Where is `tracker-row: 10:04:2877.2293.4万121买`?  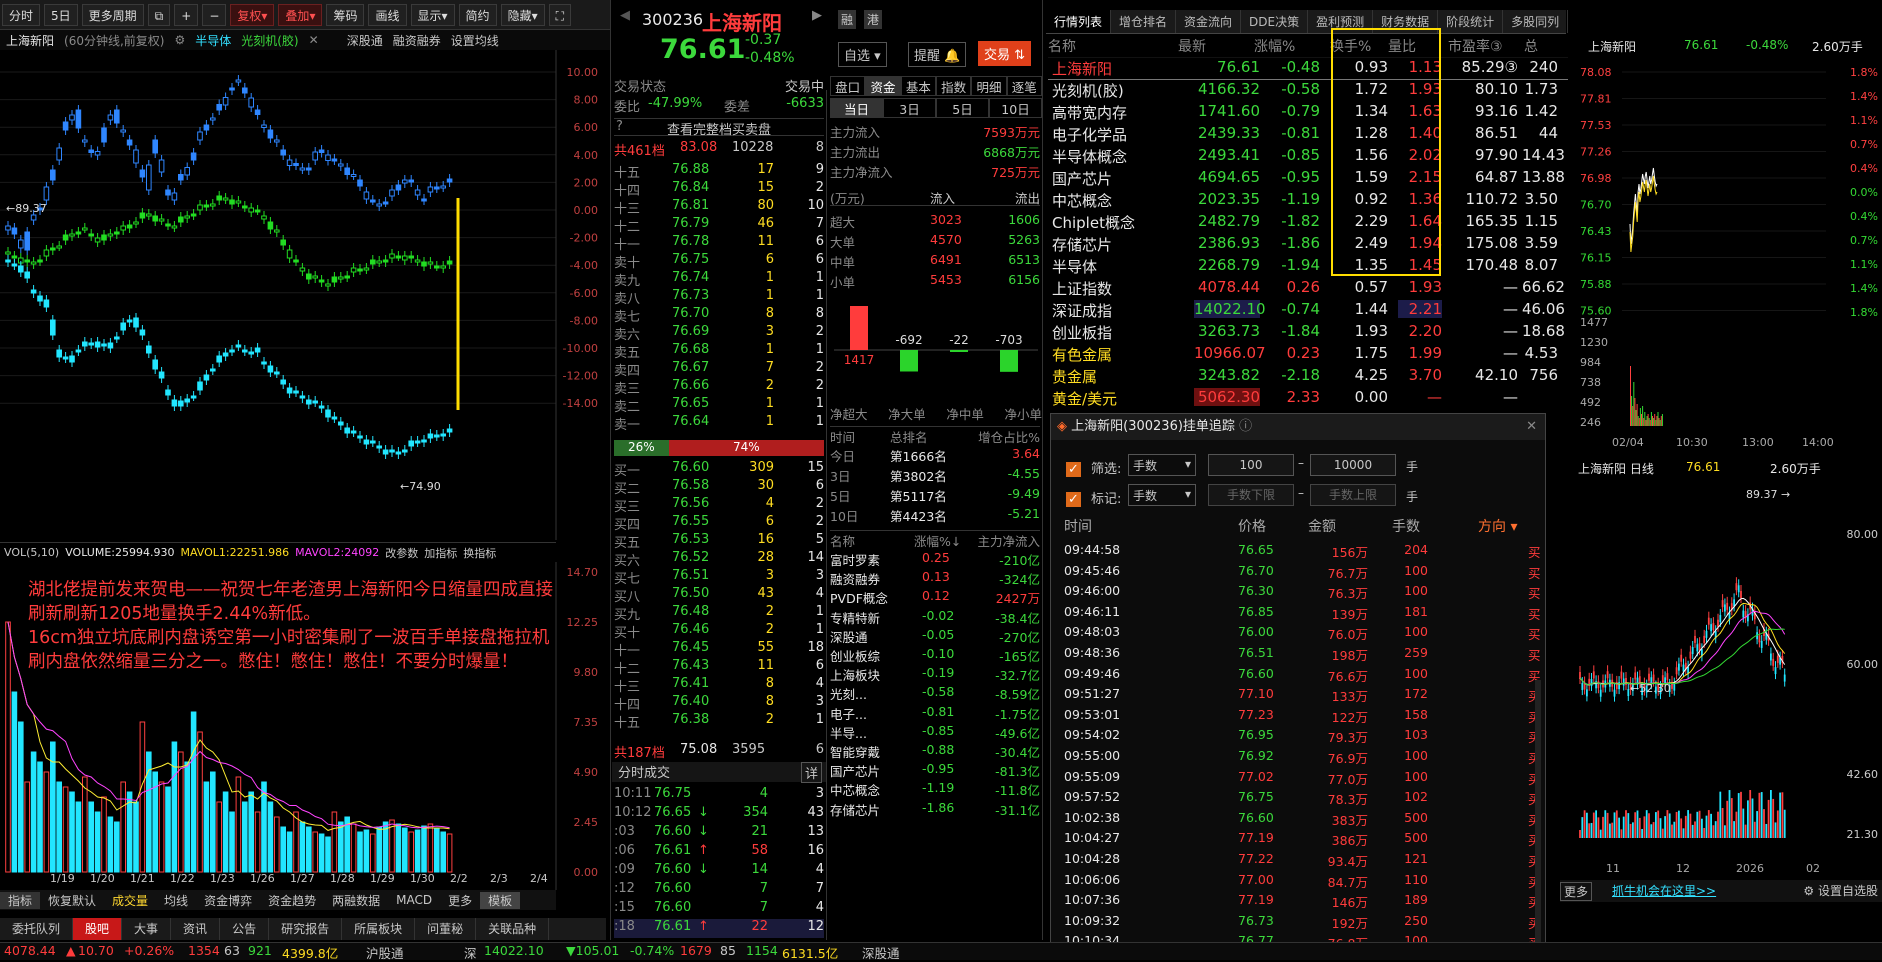 tracker-row: 10:04:2877.2293.4万121买 is located at coordinates (1300, 861).